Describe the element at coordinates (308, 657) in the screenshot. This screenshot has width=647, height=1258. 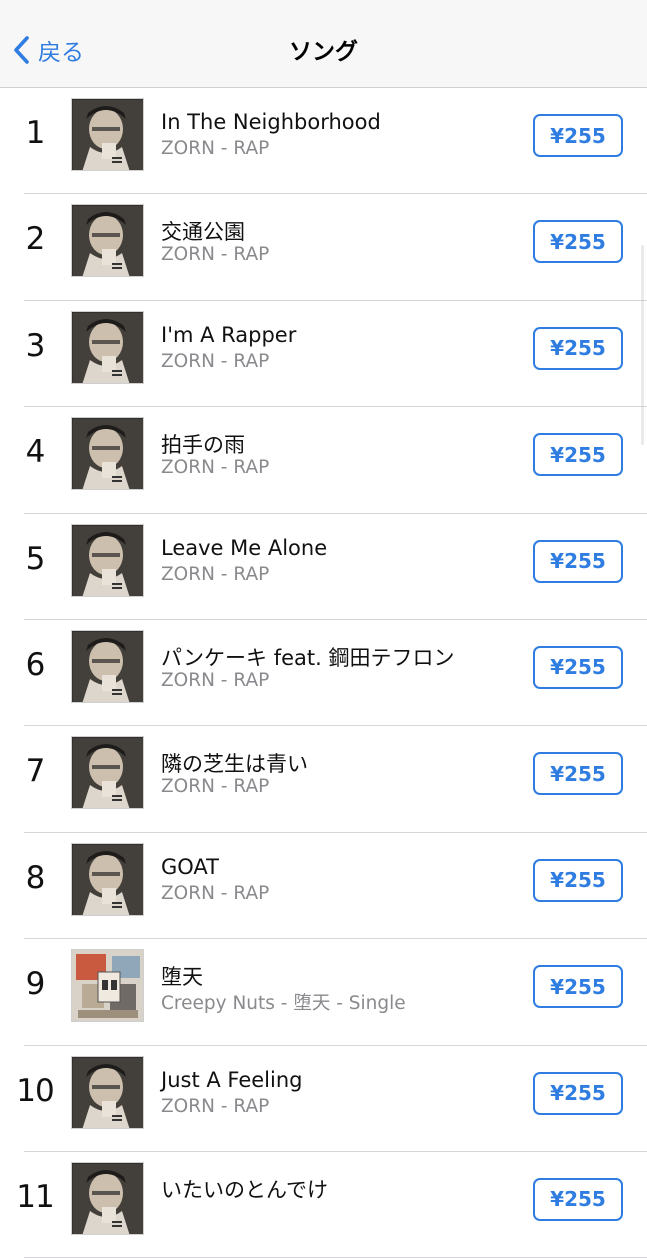
I see `song-title: パンケーキ feat. 鋼田テフロン` at that location.